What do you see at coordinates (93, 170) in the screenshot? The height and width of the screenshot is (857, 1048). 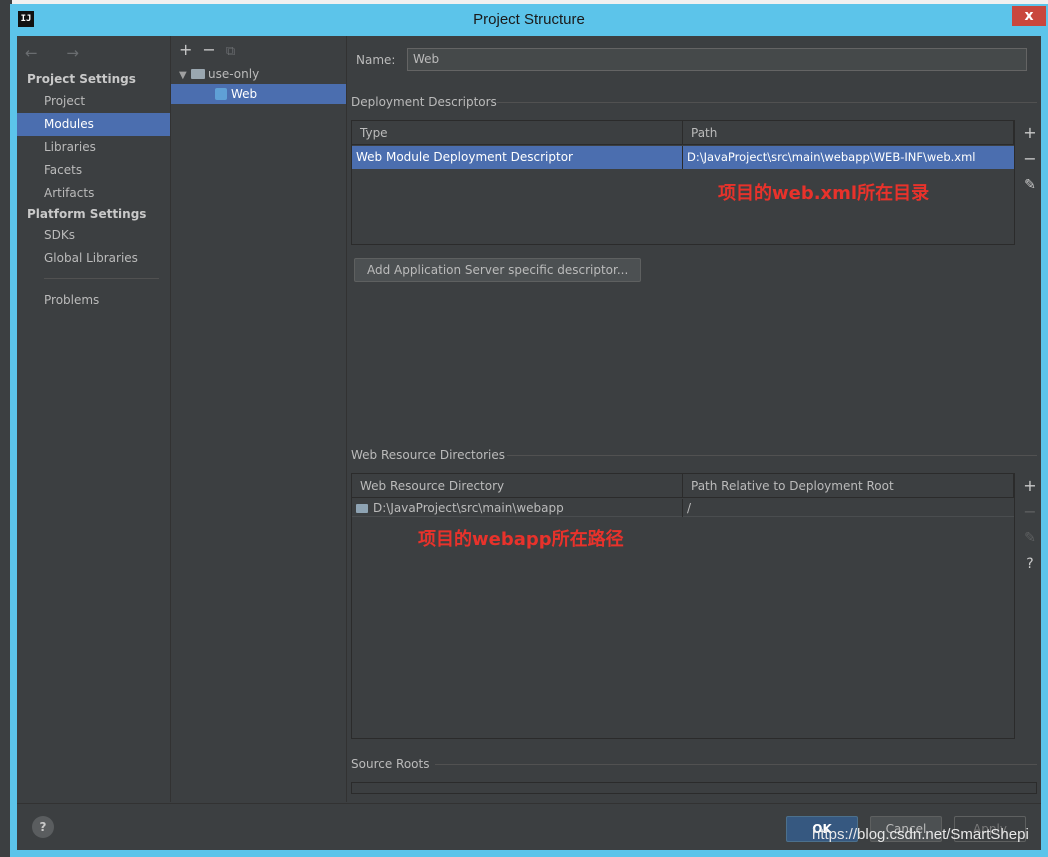 I see `nav-item-facets: Facets` at bounding box center [93, 170].